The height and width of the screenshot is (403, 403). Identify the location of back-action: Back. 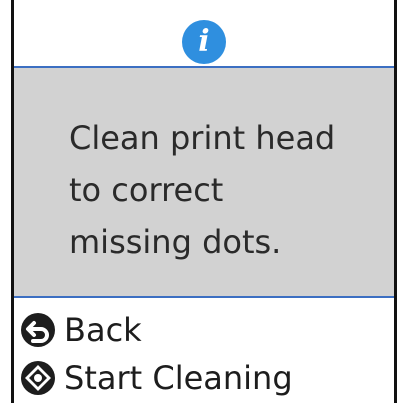
(80, 330).